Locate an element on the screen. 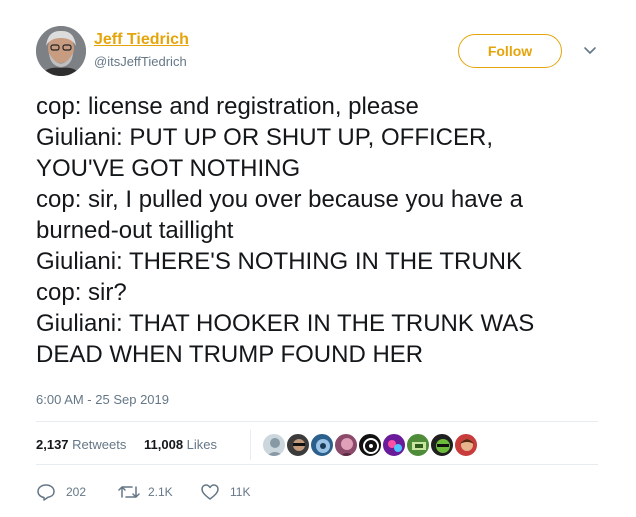  reply-count: 202 is located at coordinates (76, 492).